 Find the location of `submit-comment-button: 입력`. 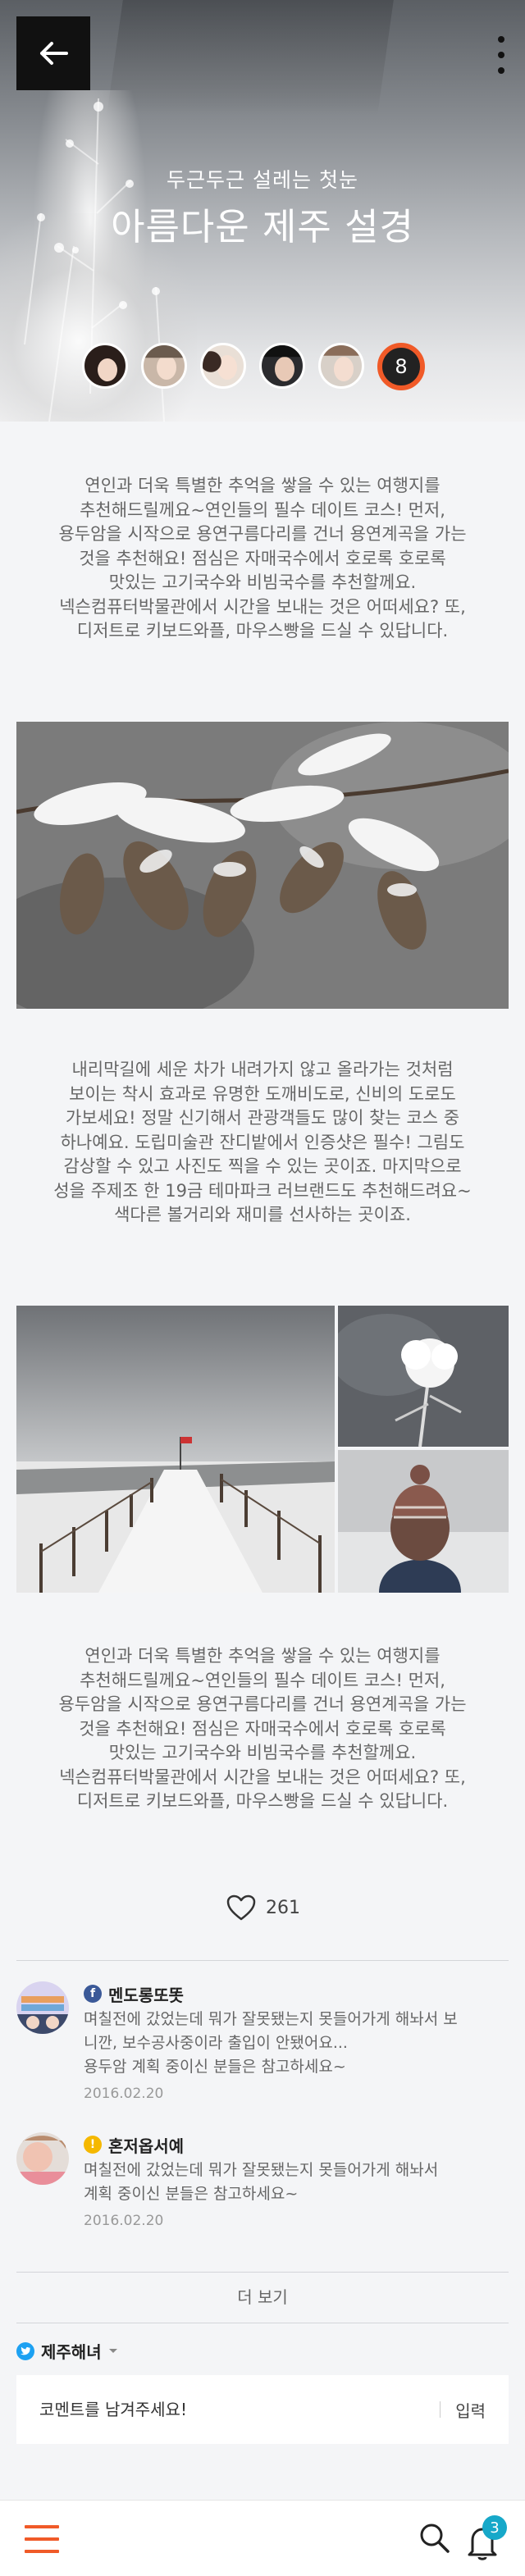

submit-comment-button: 입력 is located at coordinates (470, 2410).